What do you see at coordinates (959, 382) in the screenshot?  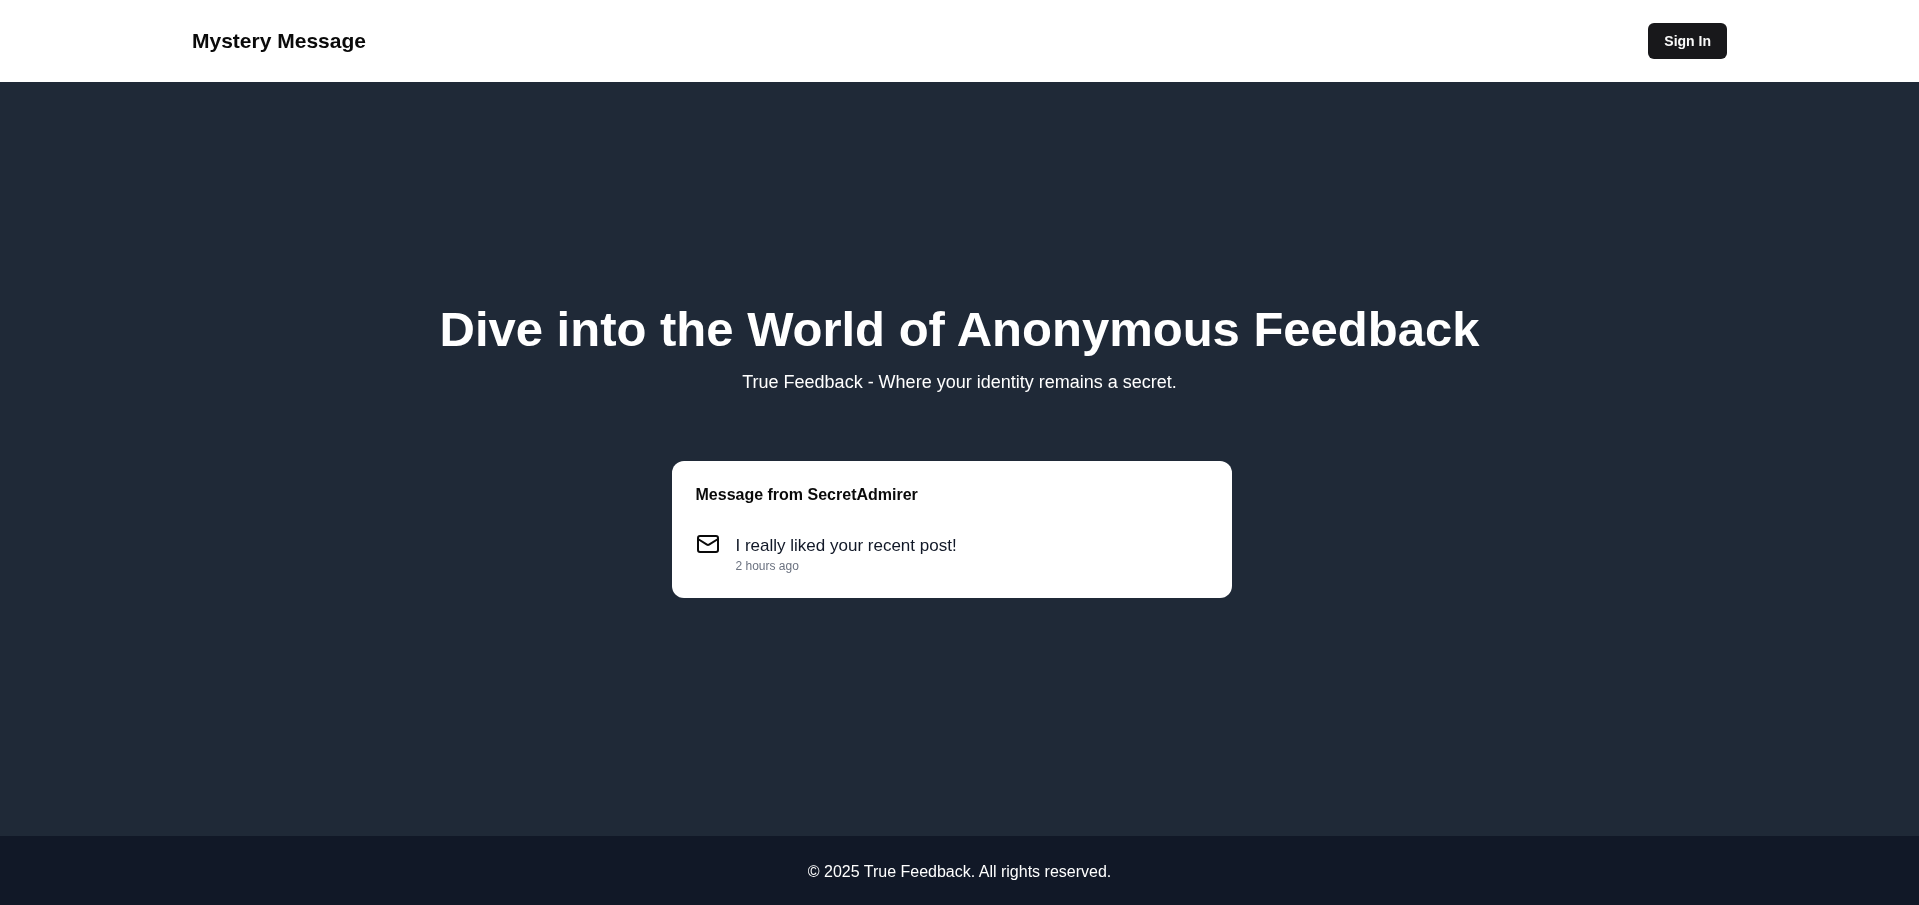 I see `hero-subtitle: True Feedback - Where your identity remains a secret.` at bounding box center [959, 382].